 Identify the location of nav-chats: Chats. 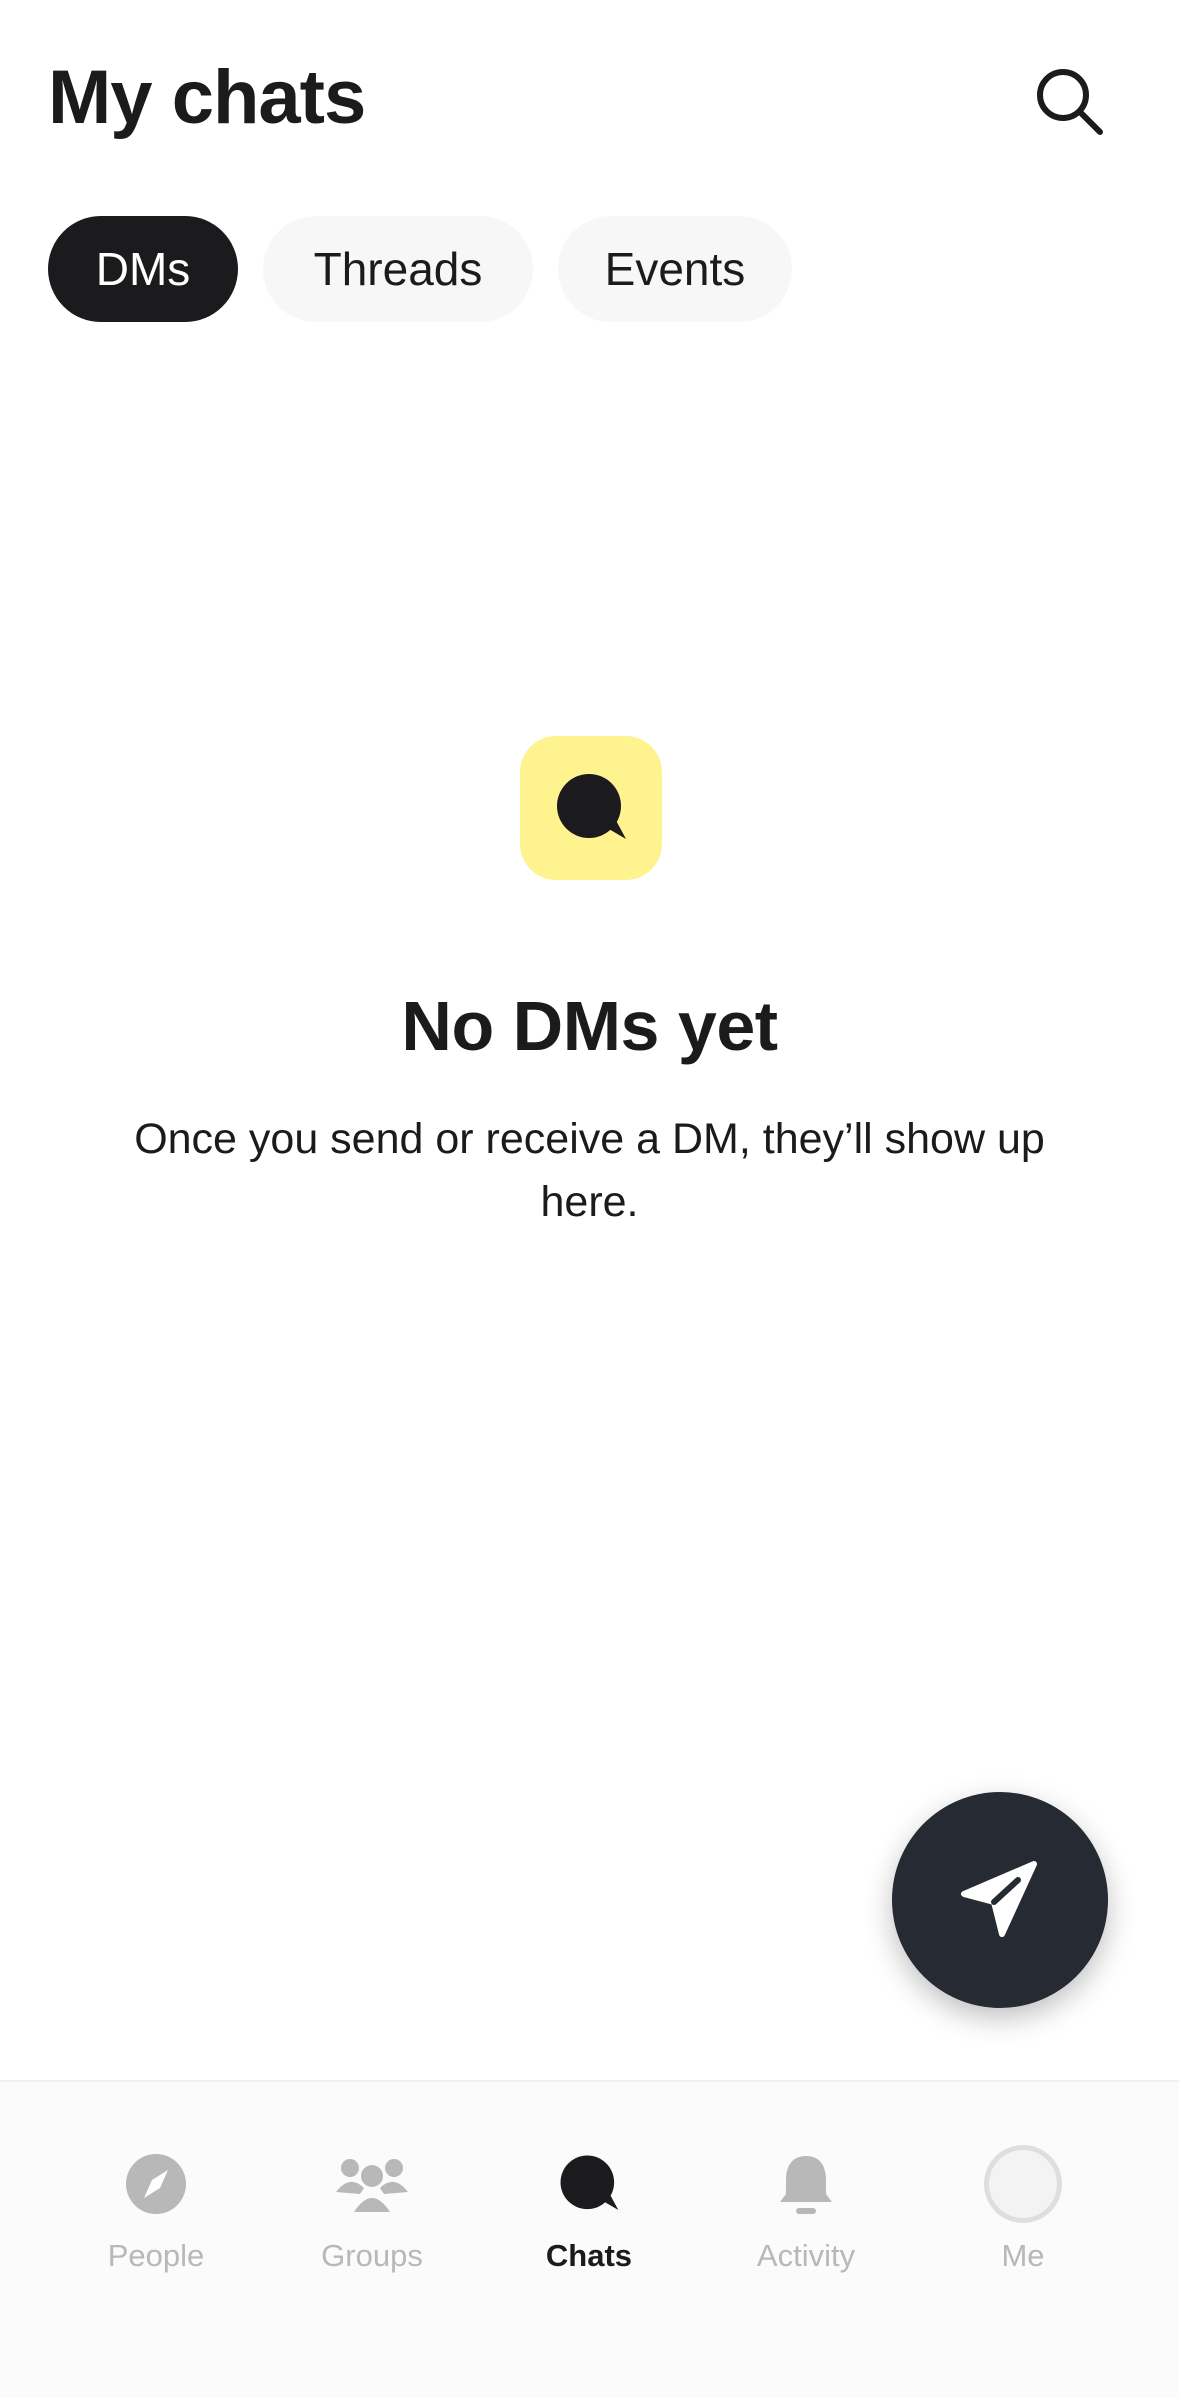
(589, 2232).